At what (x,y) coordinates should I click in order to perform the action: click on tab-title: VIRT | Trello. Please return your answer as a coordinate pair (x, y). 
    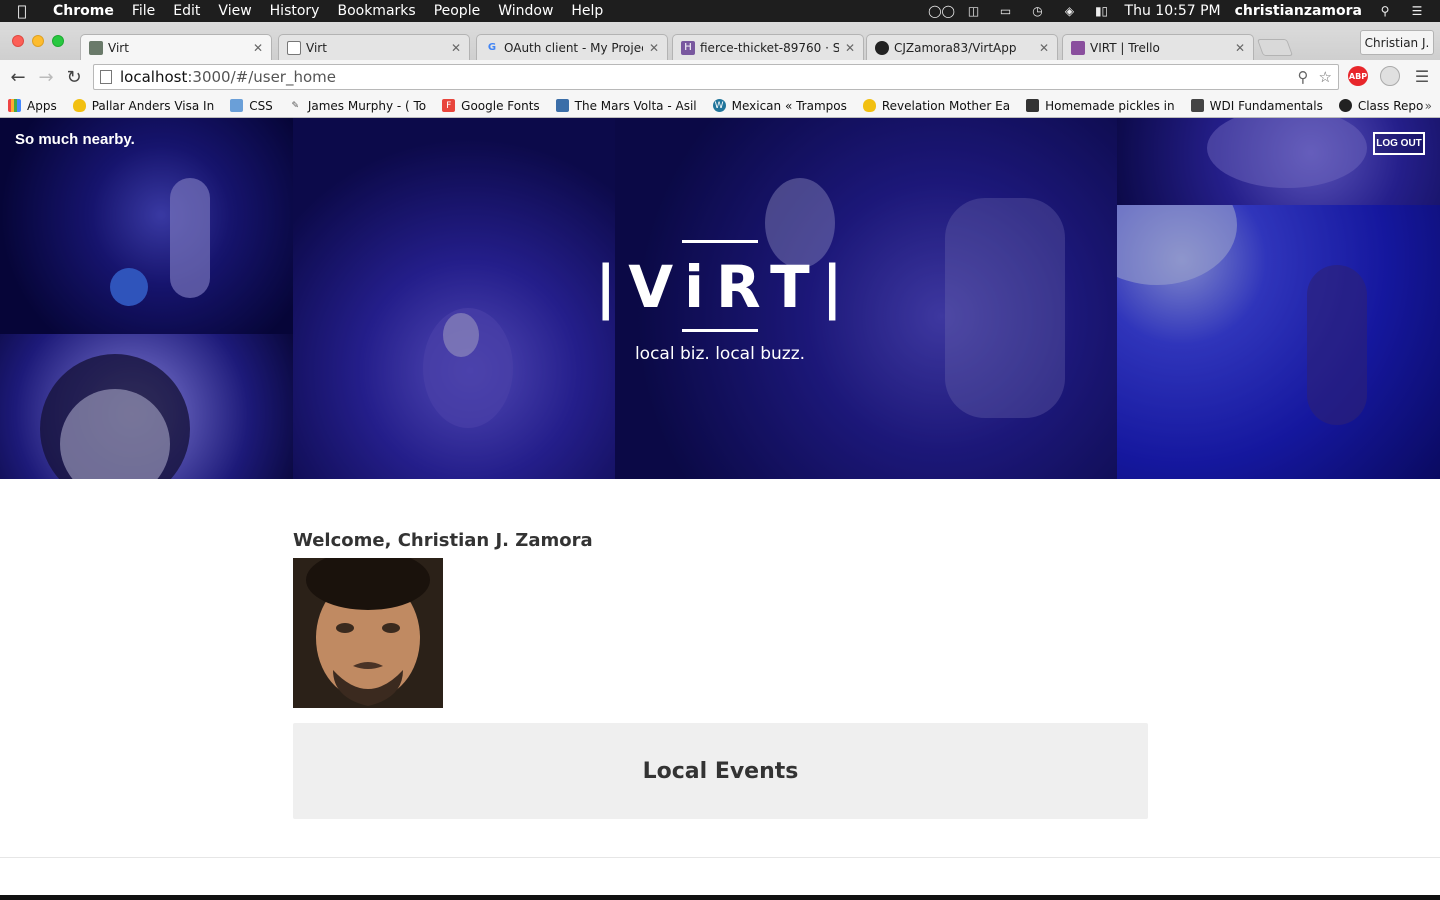
    Looking at the image, I should click on (1125, 47).